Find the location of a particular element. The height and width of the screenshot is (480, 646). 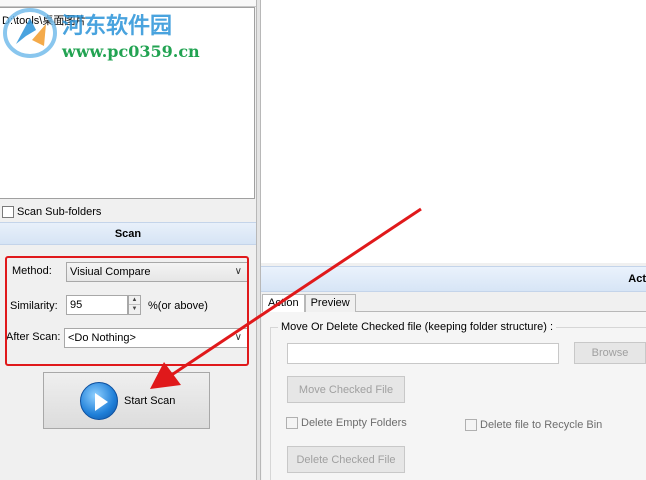

delete-empty-folders-label: Delete Empty Folders is located at coordinates (354, 423).